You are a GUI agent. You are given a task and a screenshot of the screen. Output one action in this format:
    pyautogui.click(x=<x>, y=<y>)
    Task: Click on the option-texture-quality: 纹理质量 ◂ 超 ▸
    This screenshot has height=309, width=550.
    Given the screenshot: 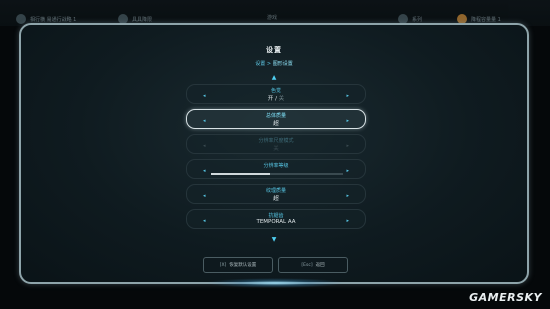 What is the action you would take?
    pyautogui.click(x=276, y=194)
    